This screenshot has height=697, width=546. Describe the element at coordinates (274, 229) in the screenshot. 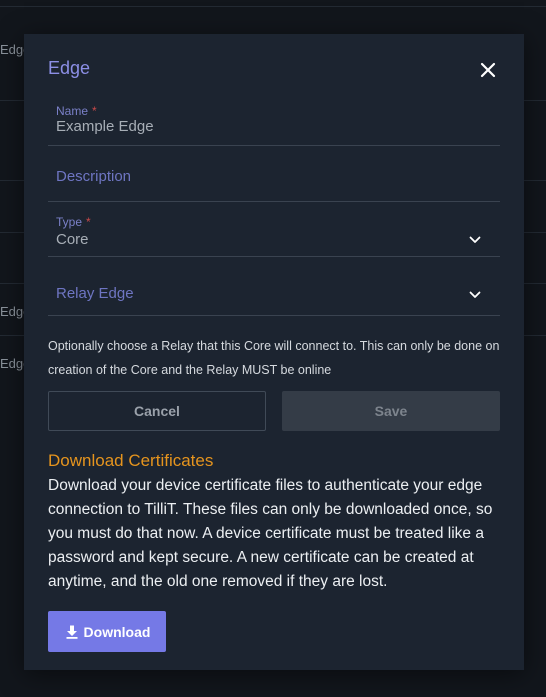

I see `type-select: Type * Core` at that location.